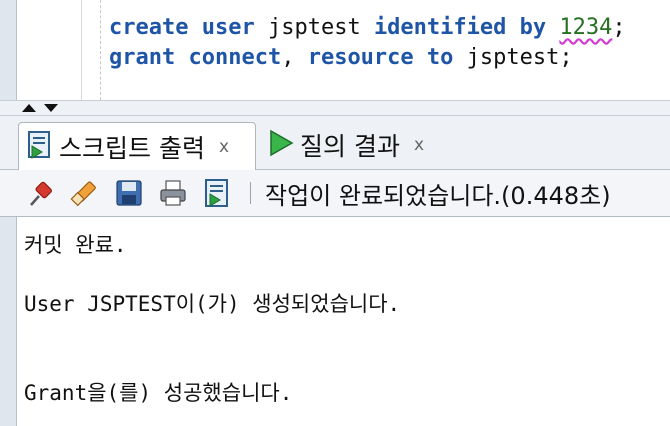  I want to click on password-literal: 1234, so click(586, 27).